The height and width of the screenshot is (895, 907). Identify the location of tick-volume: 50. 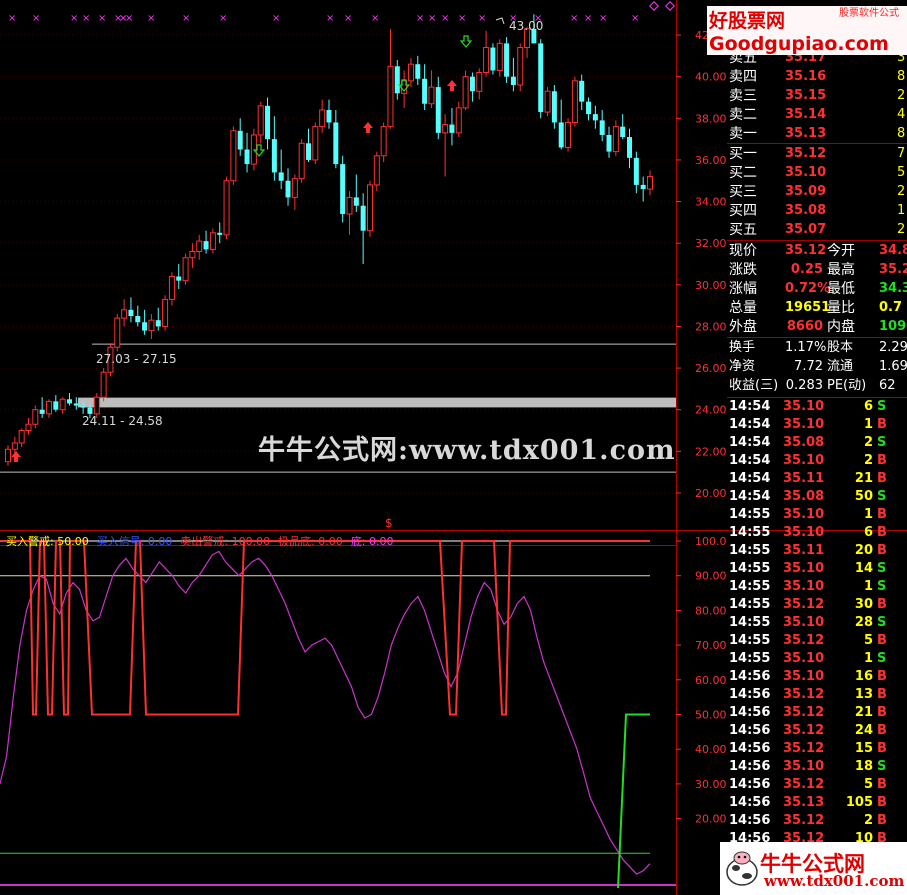
(863, 496).